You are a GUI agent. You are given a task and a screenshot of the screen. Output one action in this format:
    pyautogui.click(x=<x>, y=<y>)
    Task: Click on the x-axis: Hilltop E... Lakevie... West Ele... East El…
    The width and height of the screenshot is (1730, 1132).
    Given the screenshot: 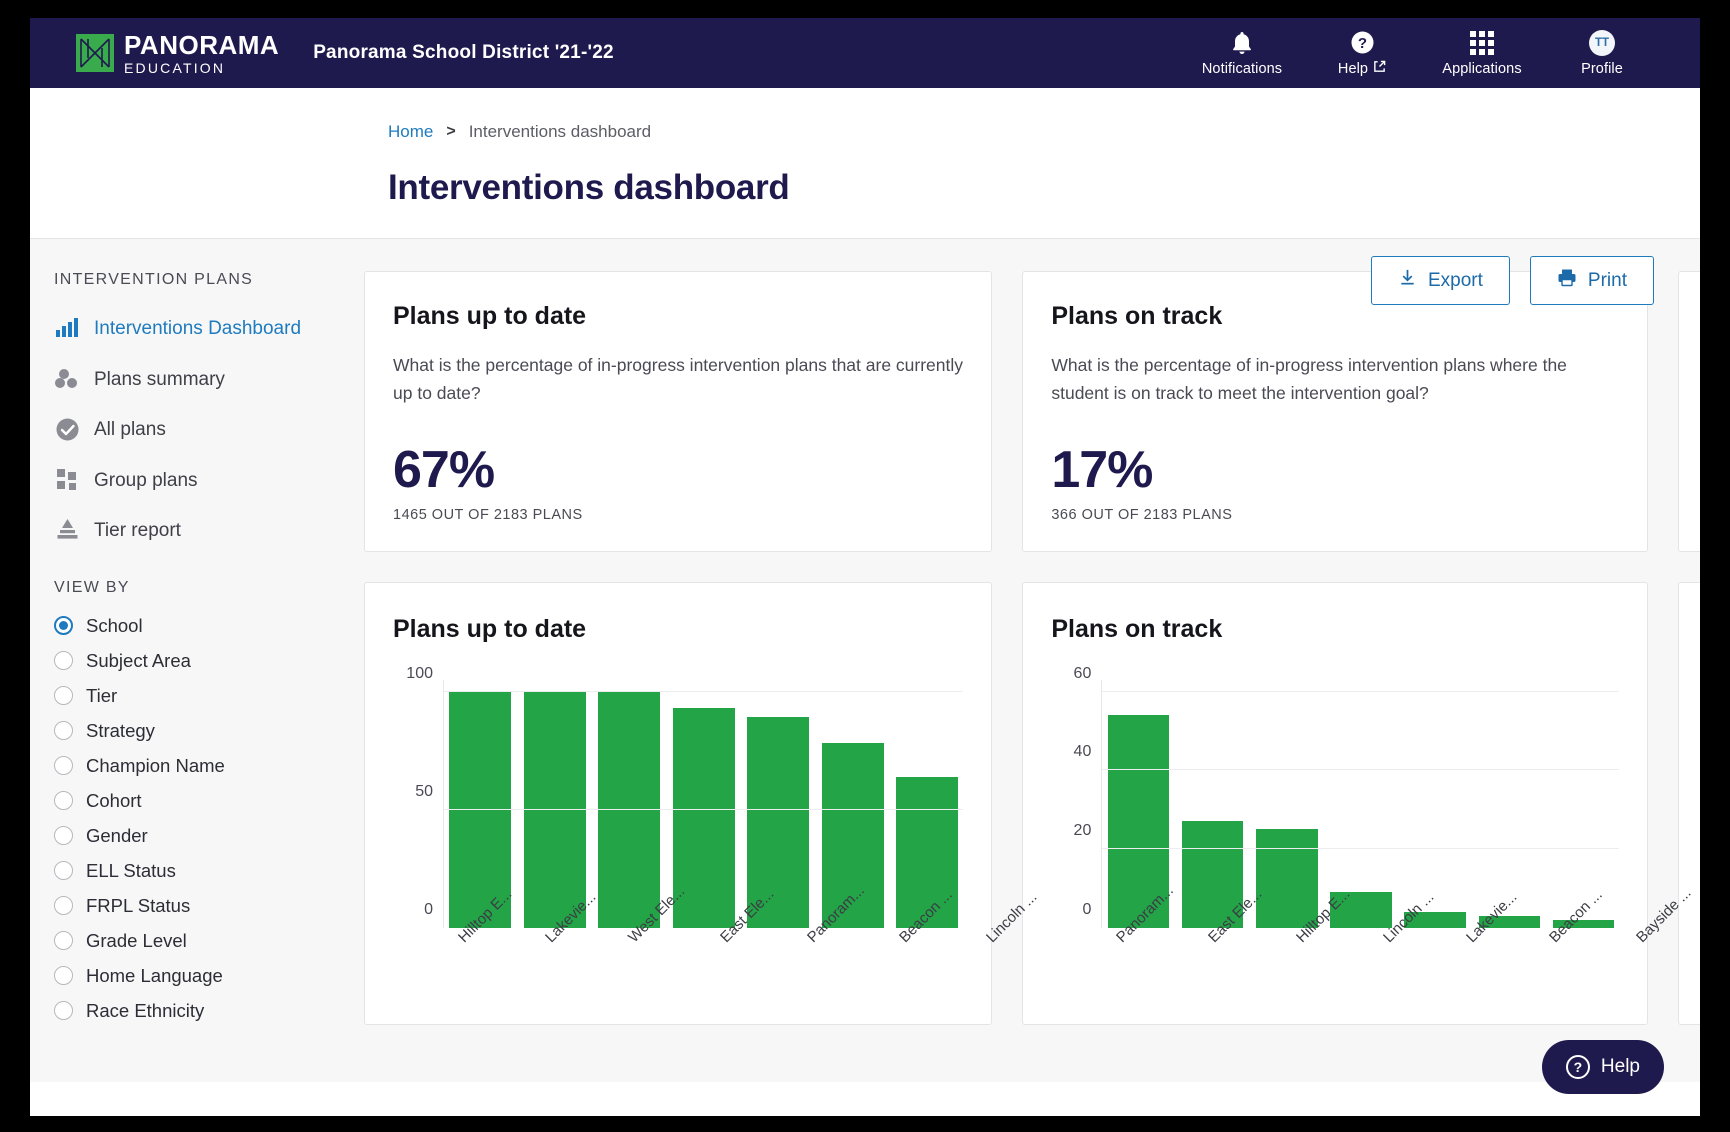 What is the action you would take?
    pyautogui.click(x=717, y=948)
    